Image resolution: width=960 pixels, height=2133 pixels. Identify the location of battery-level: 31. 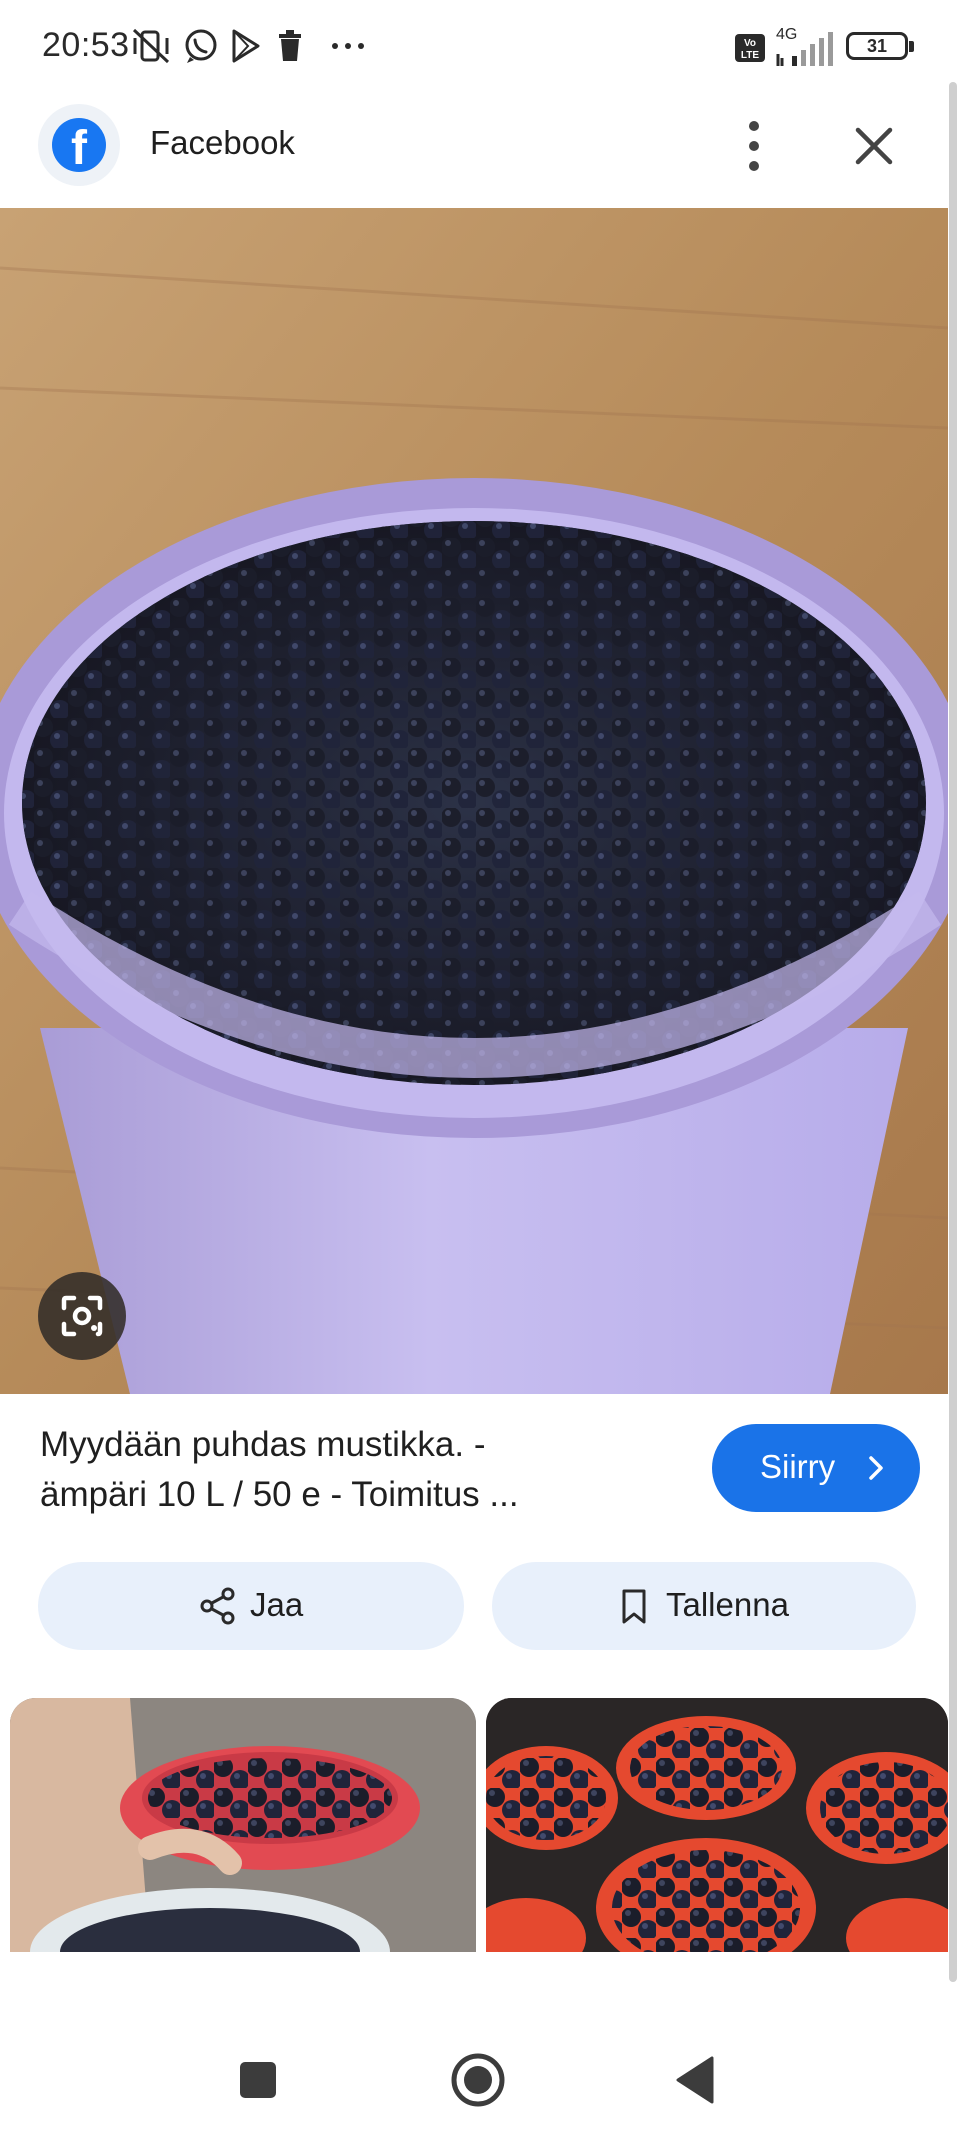
(877, 46).